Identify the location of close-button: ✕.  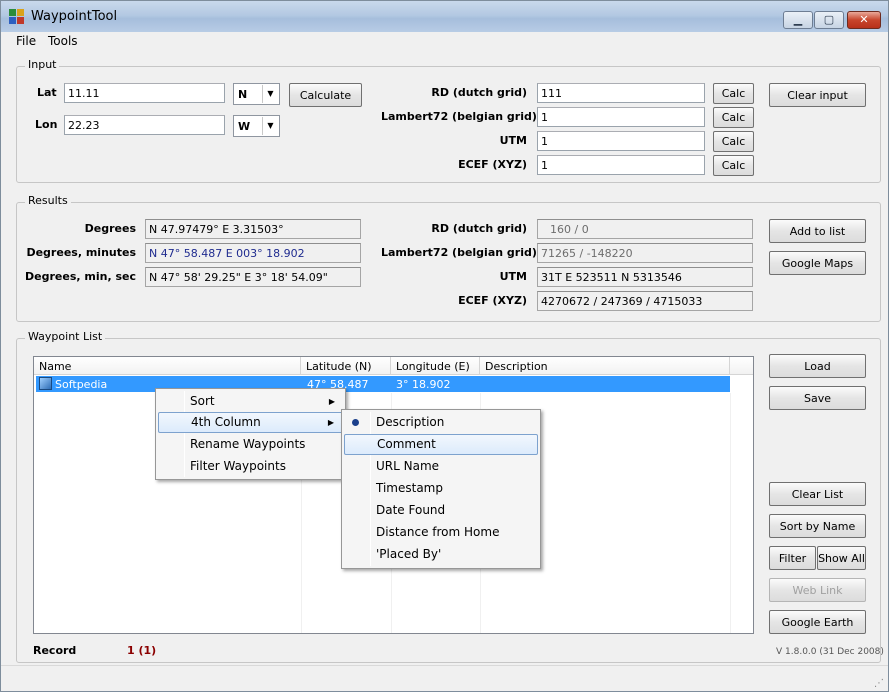
(864, 20).